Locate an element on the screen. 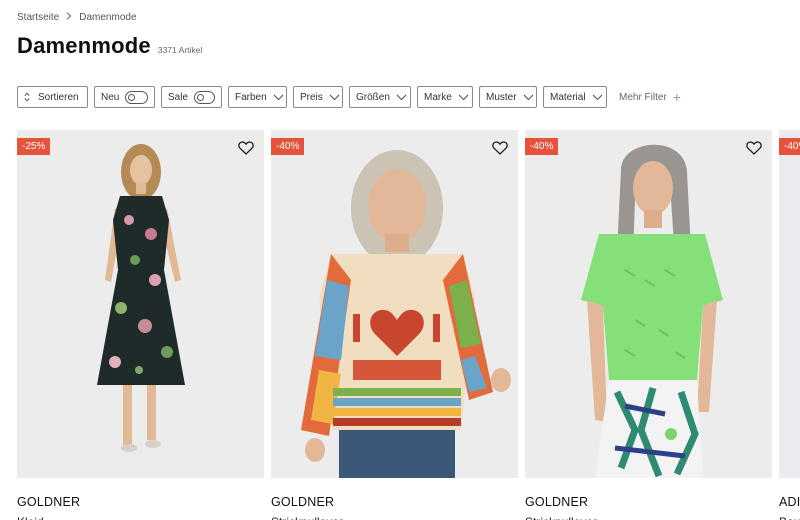 The image size is (800, 520). filter-sale: Sale is located at coordinates (191, 97).